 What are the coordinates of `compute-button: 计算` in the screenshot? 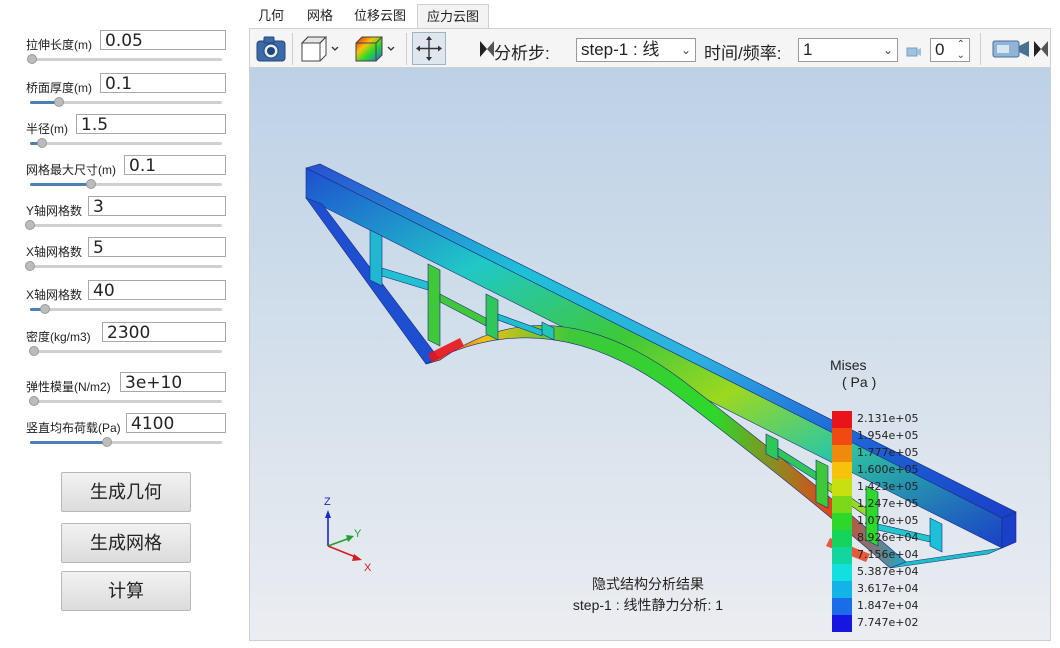 It's located at (126, 591).